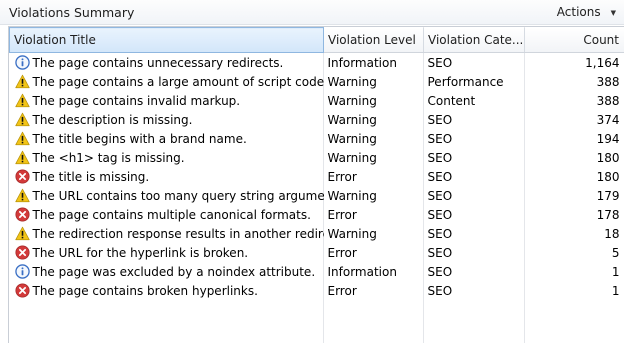 The height and width of the screenshot is (343, 624). What do you see at coordinates (602, 62) in the screenshot?
I see `violation-count: 1,164` at bounding box center [602, 62].